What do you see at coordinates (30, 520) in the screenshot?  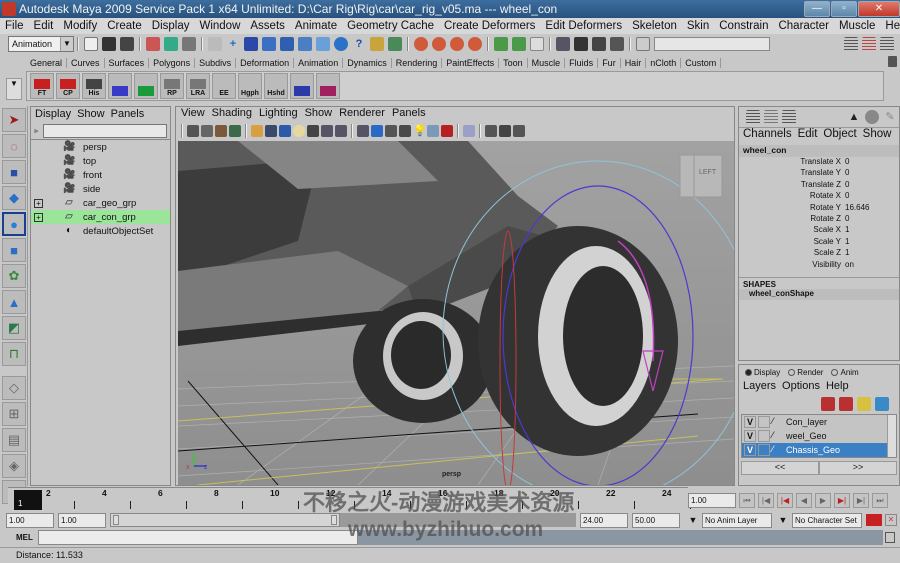 I see `range-start-field: 1.00` at bounding box center [30, 520].